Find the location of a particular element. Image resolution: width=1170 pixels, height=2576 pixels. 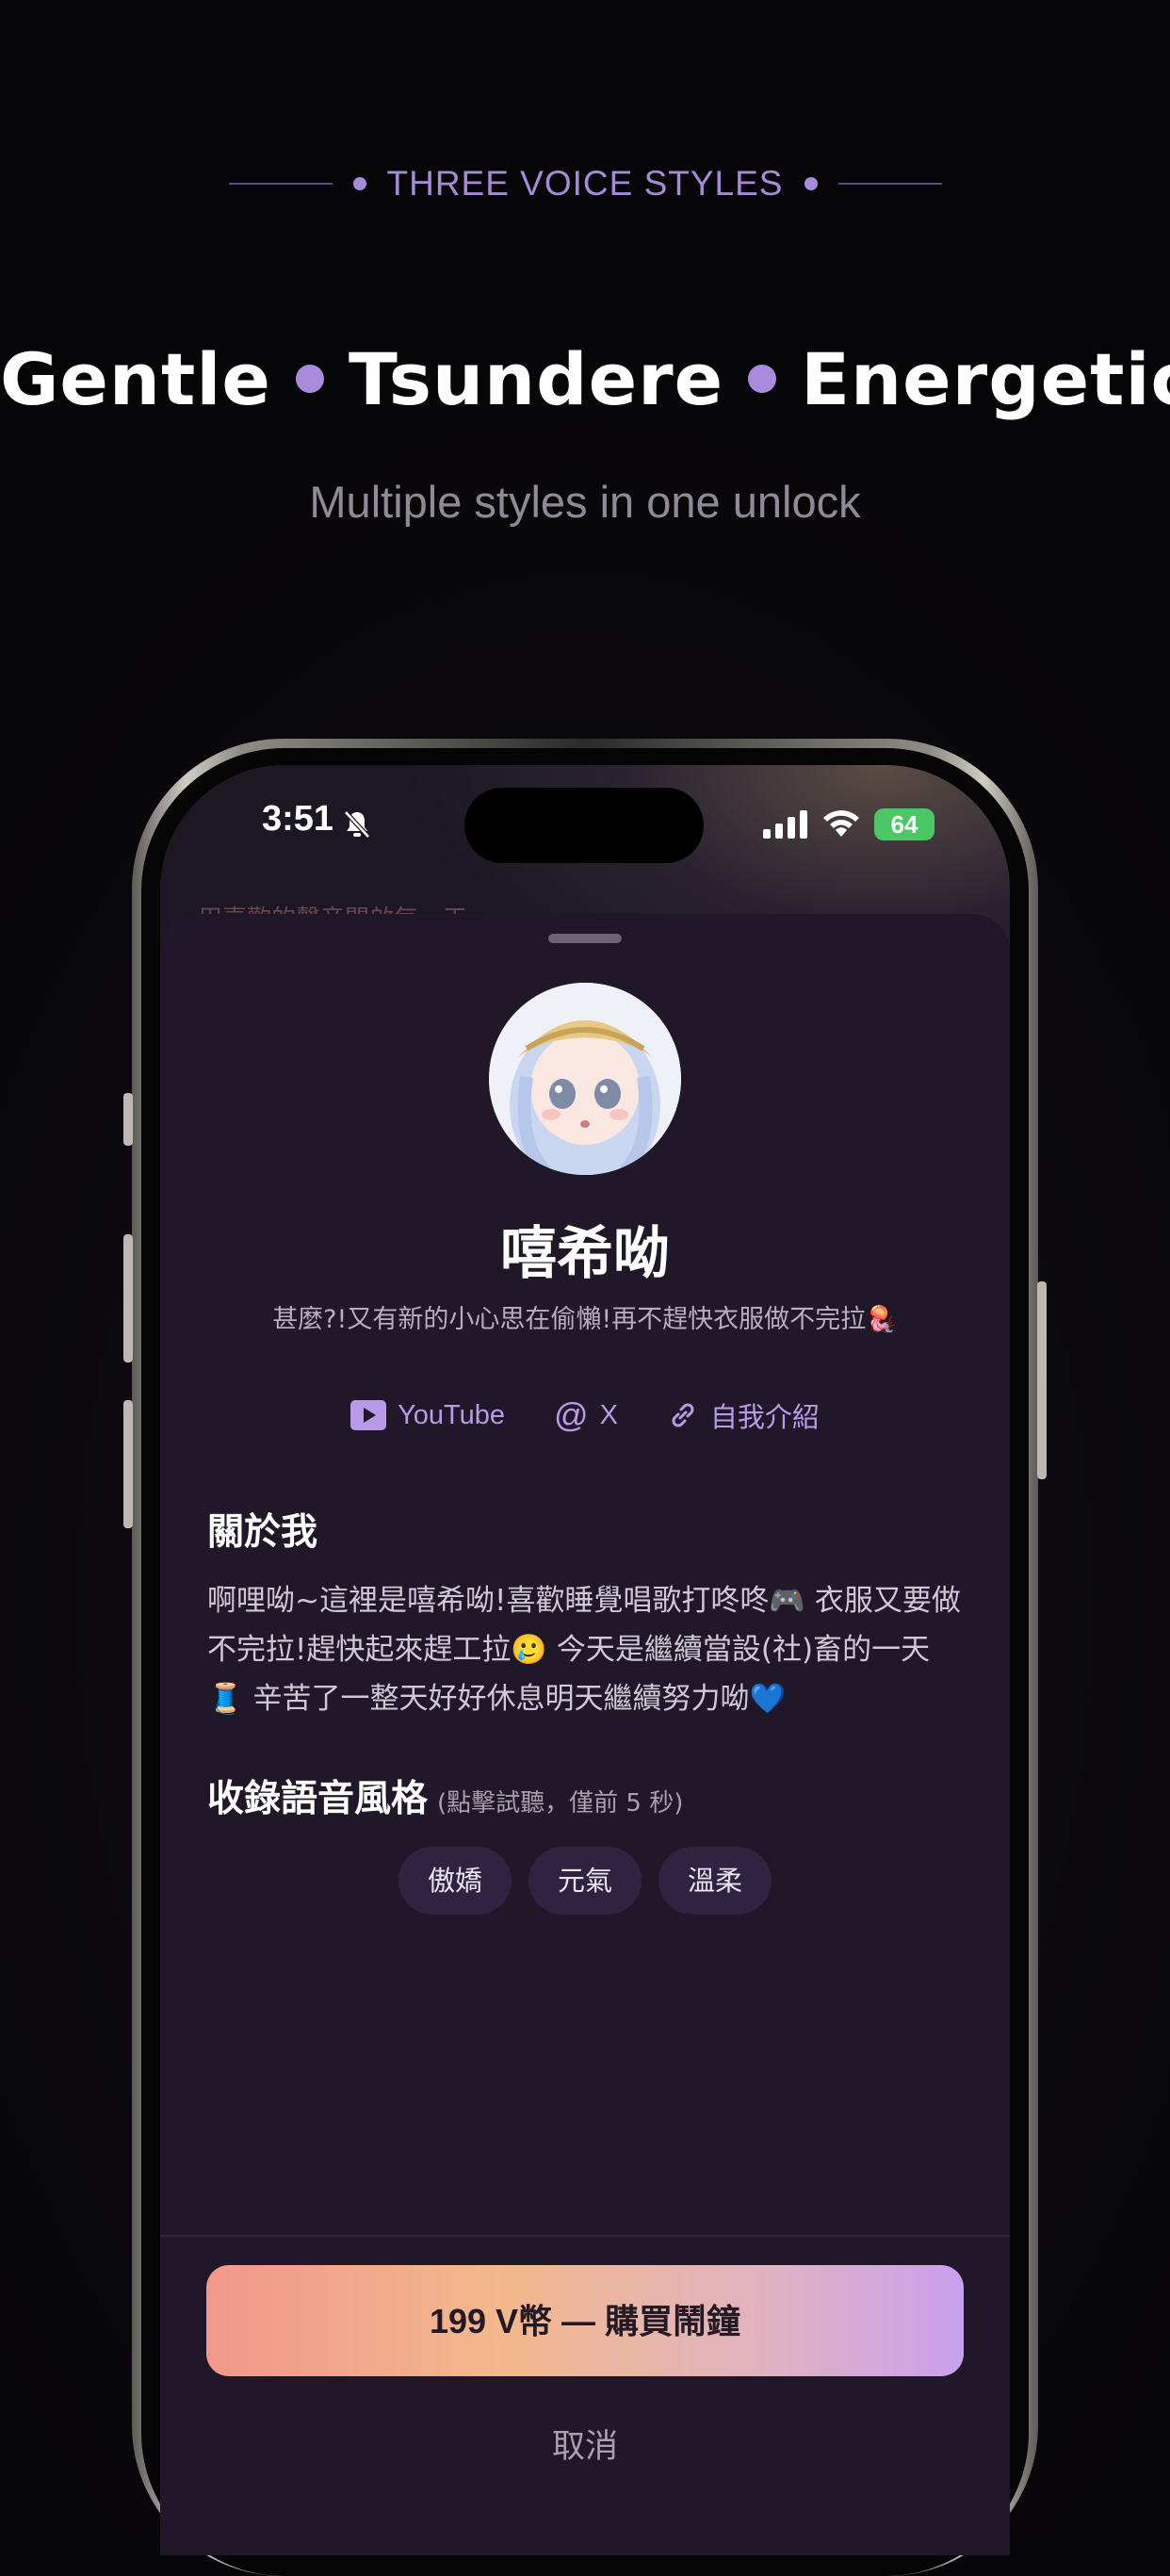

x-link: @ X is located at coordinates (586, 1415).